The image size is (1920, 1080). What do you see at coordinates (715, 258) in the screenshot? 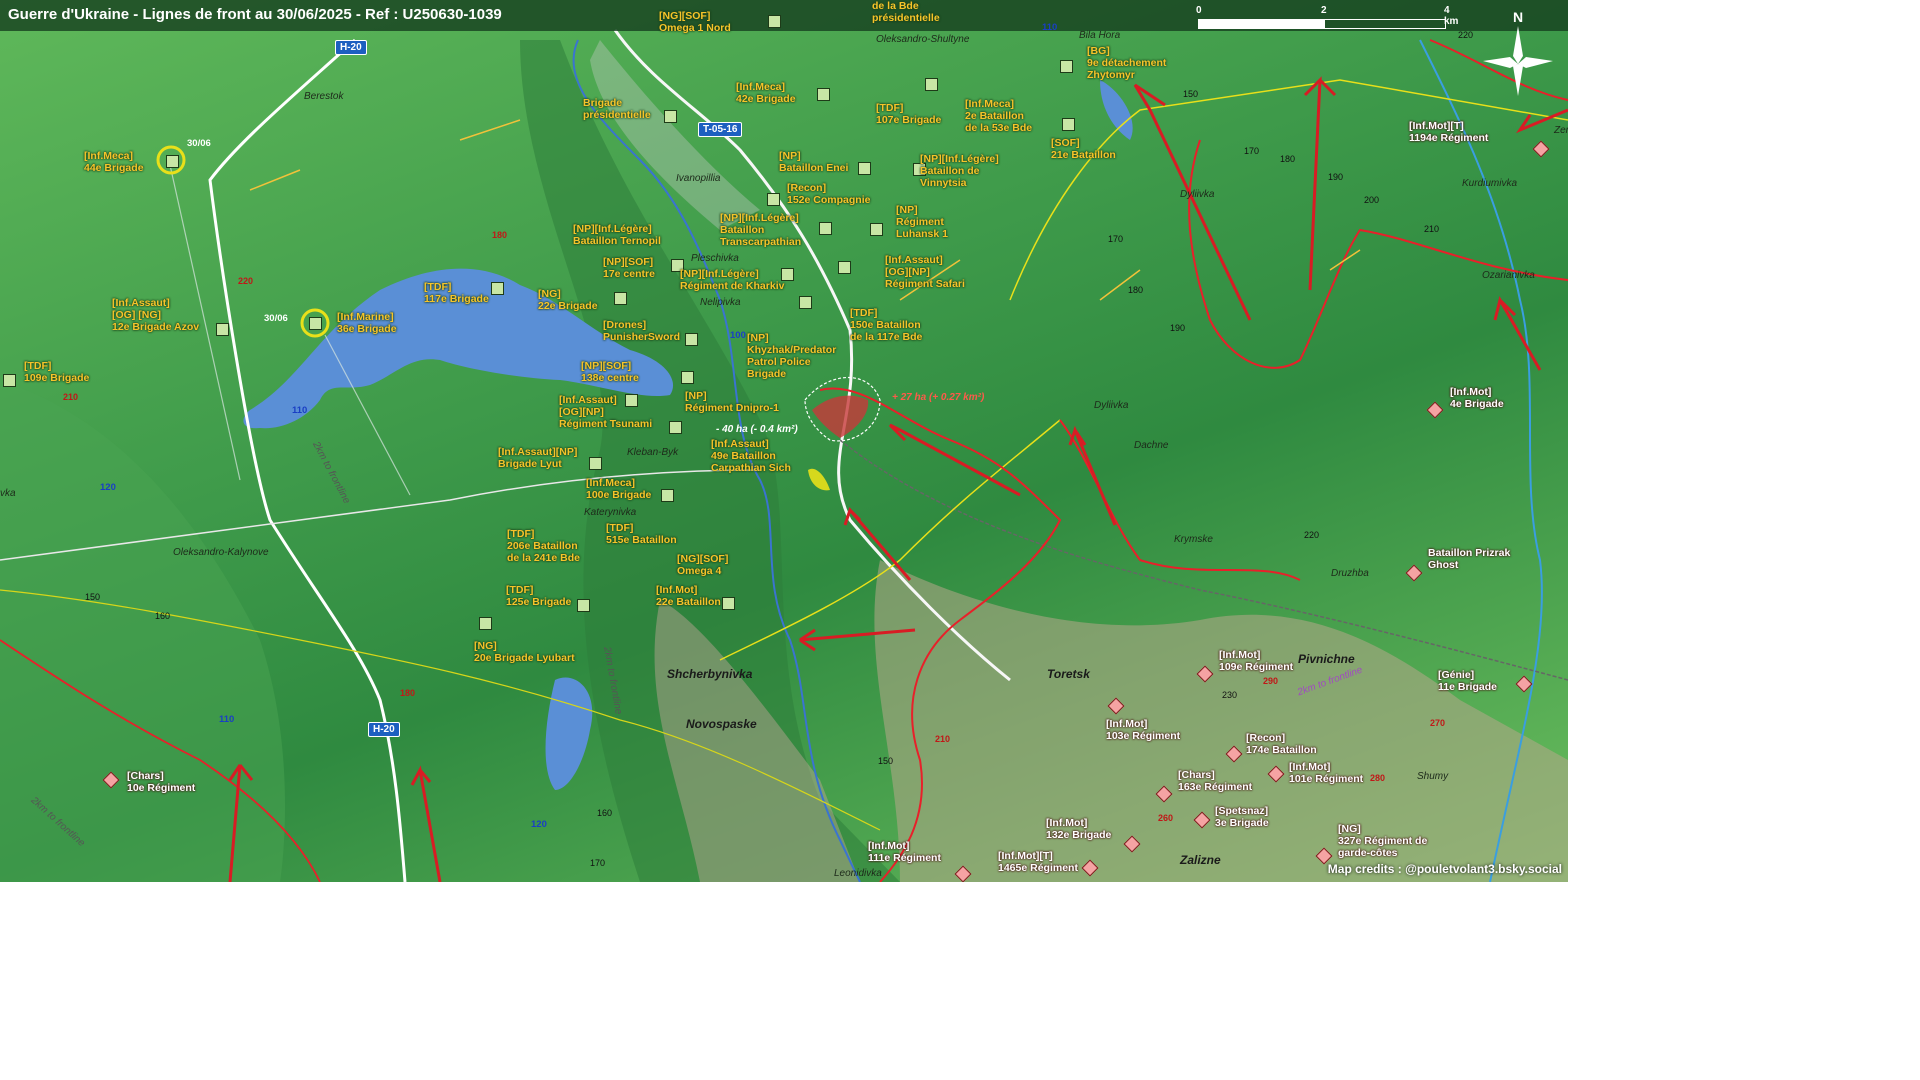
I see `place-label: Pleschivka` at bounding box center [715, 258].